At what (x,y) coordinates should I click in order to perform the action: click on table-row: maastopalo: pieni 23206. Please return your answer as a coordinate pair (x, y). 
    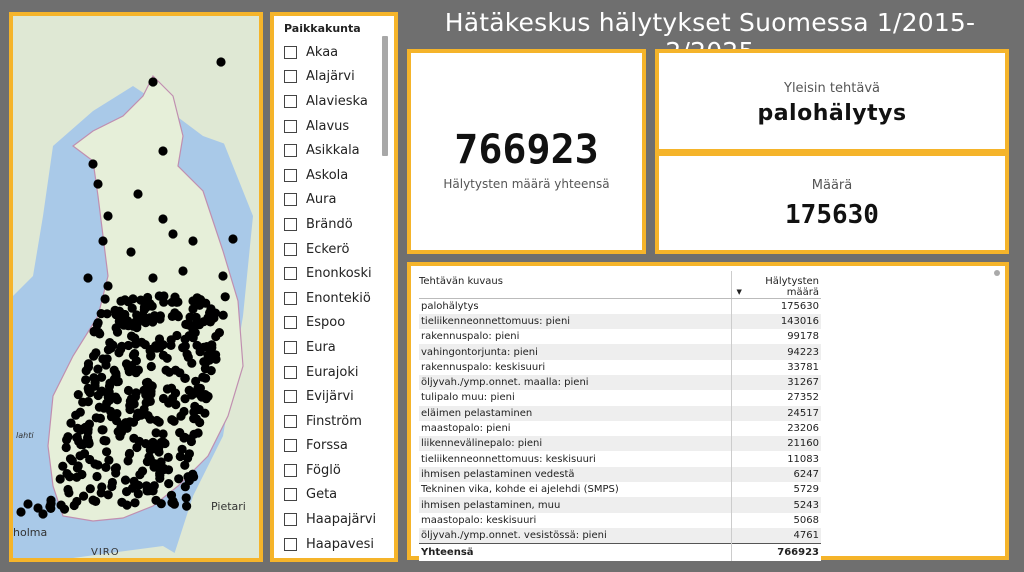
    Looking at the image, I should click on (620, 428).